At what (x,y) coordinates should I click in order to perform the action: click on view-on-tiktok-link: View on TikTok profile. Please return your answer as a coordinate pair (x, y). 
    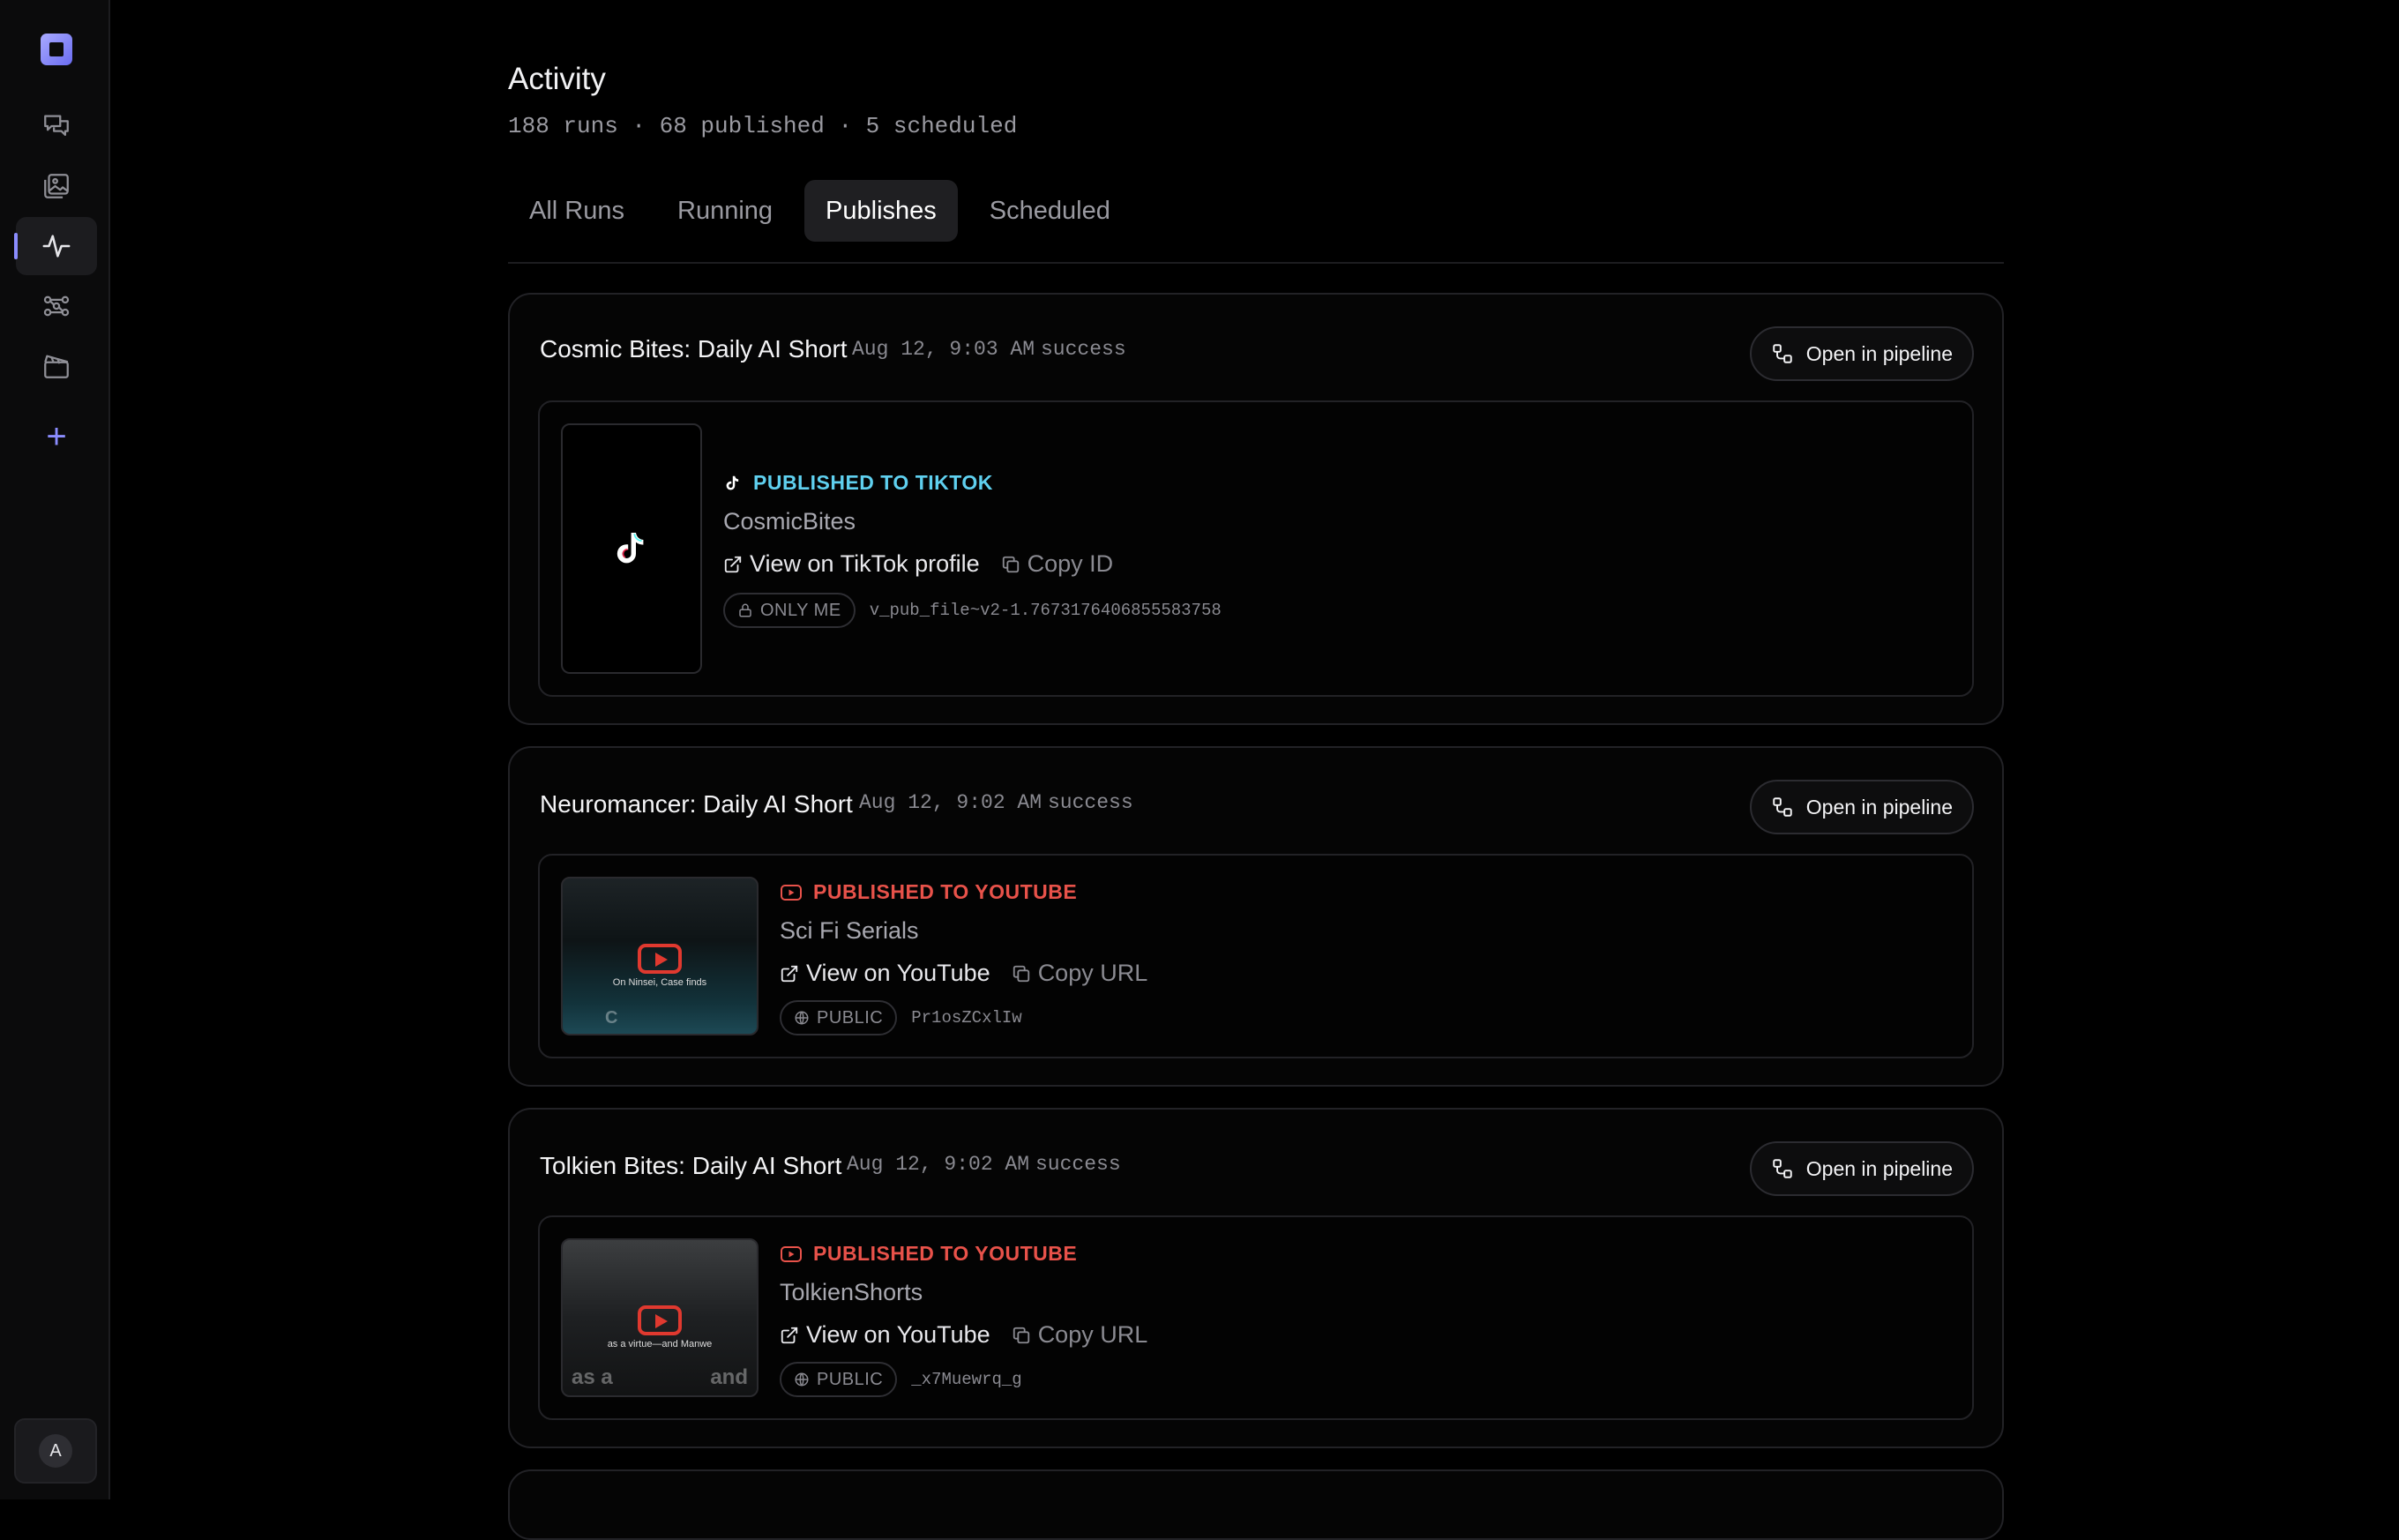
    Looking at the image, I should click on (851, 564).